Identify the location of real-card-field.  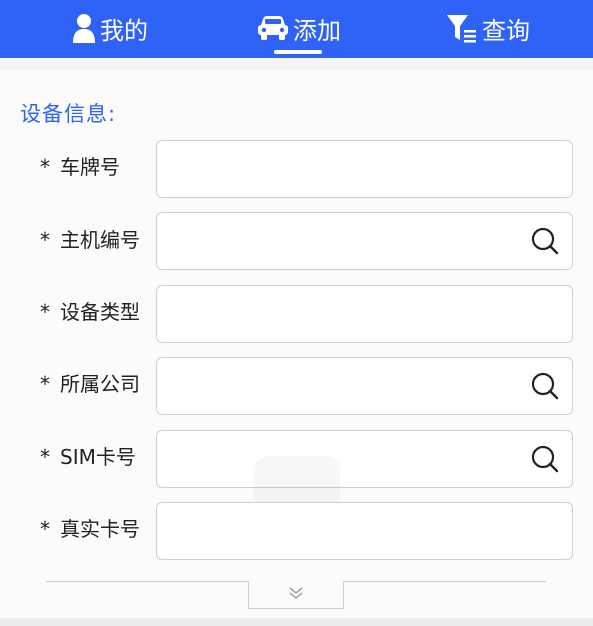
(364, 531).